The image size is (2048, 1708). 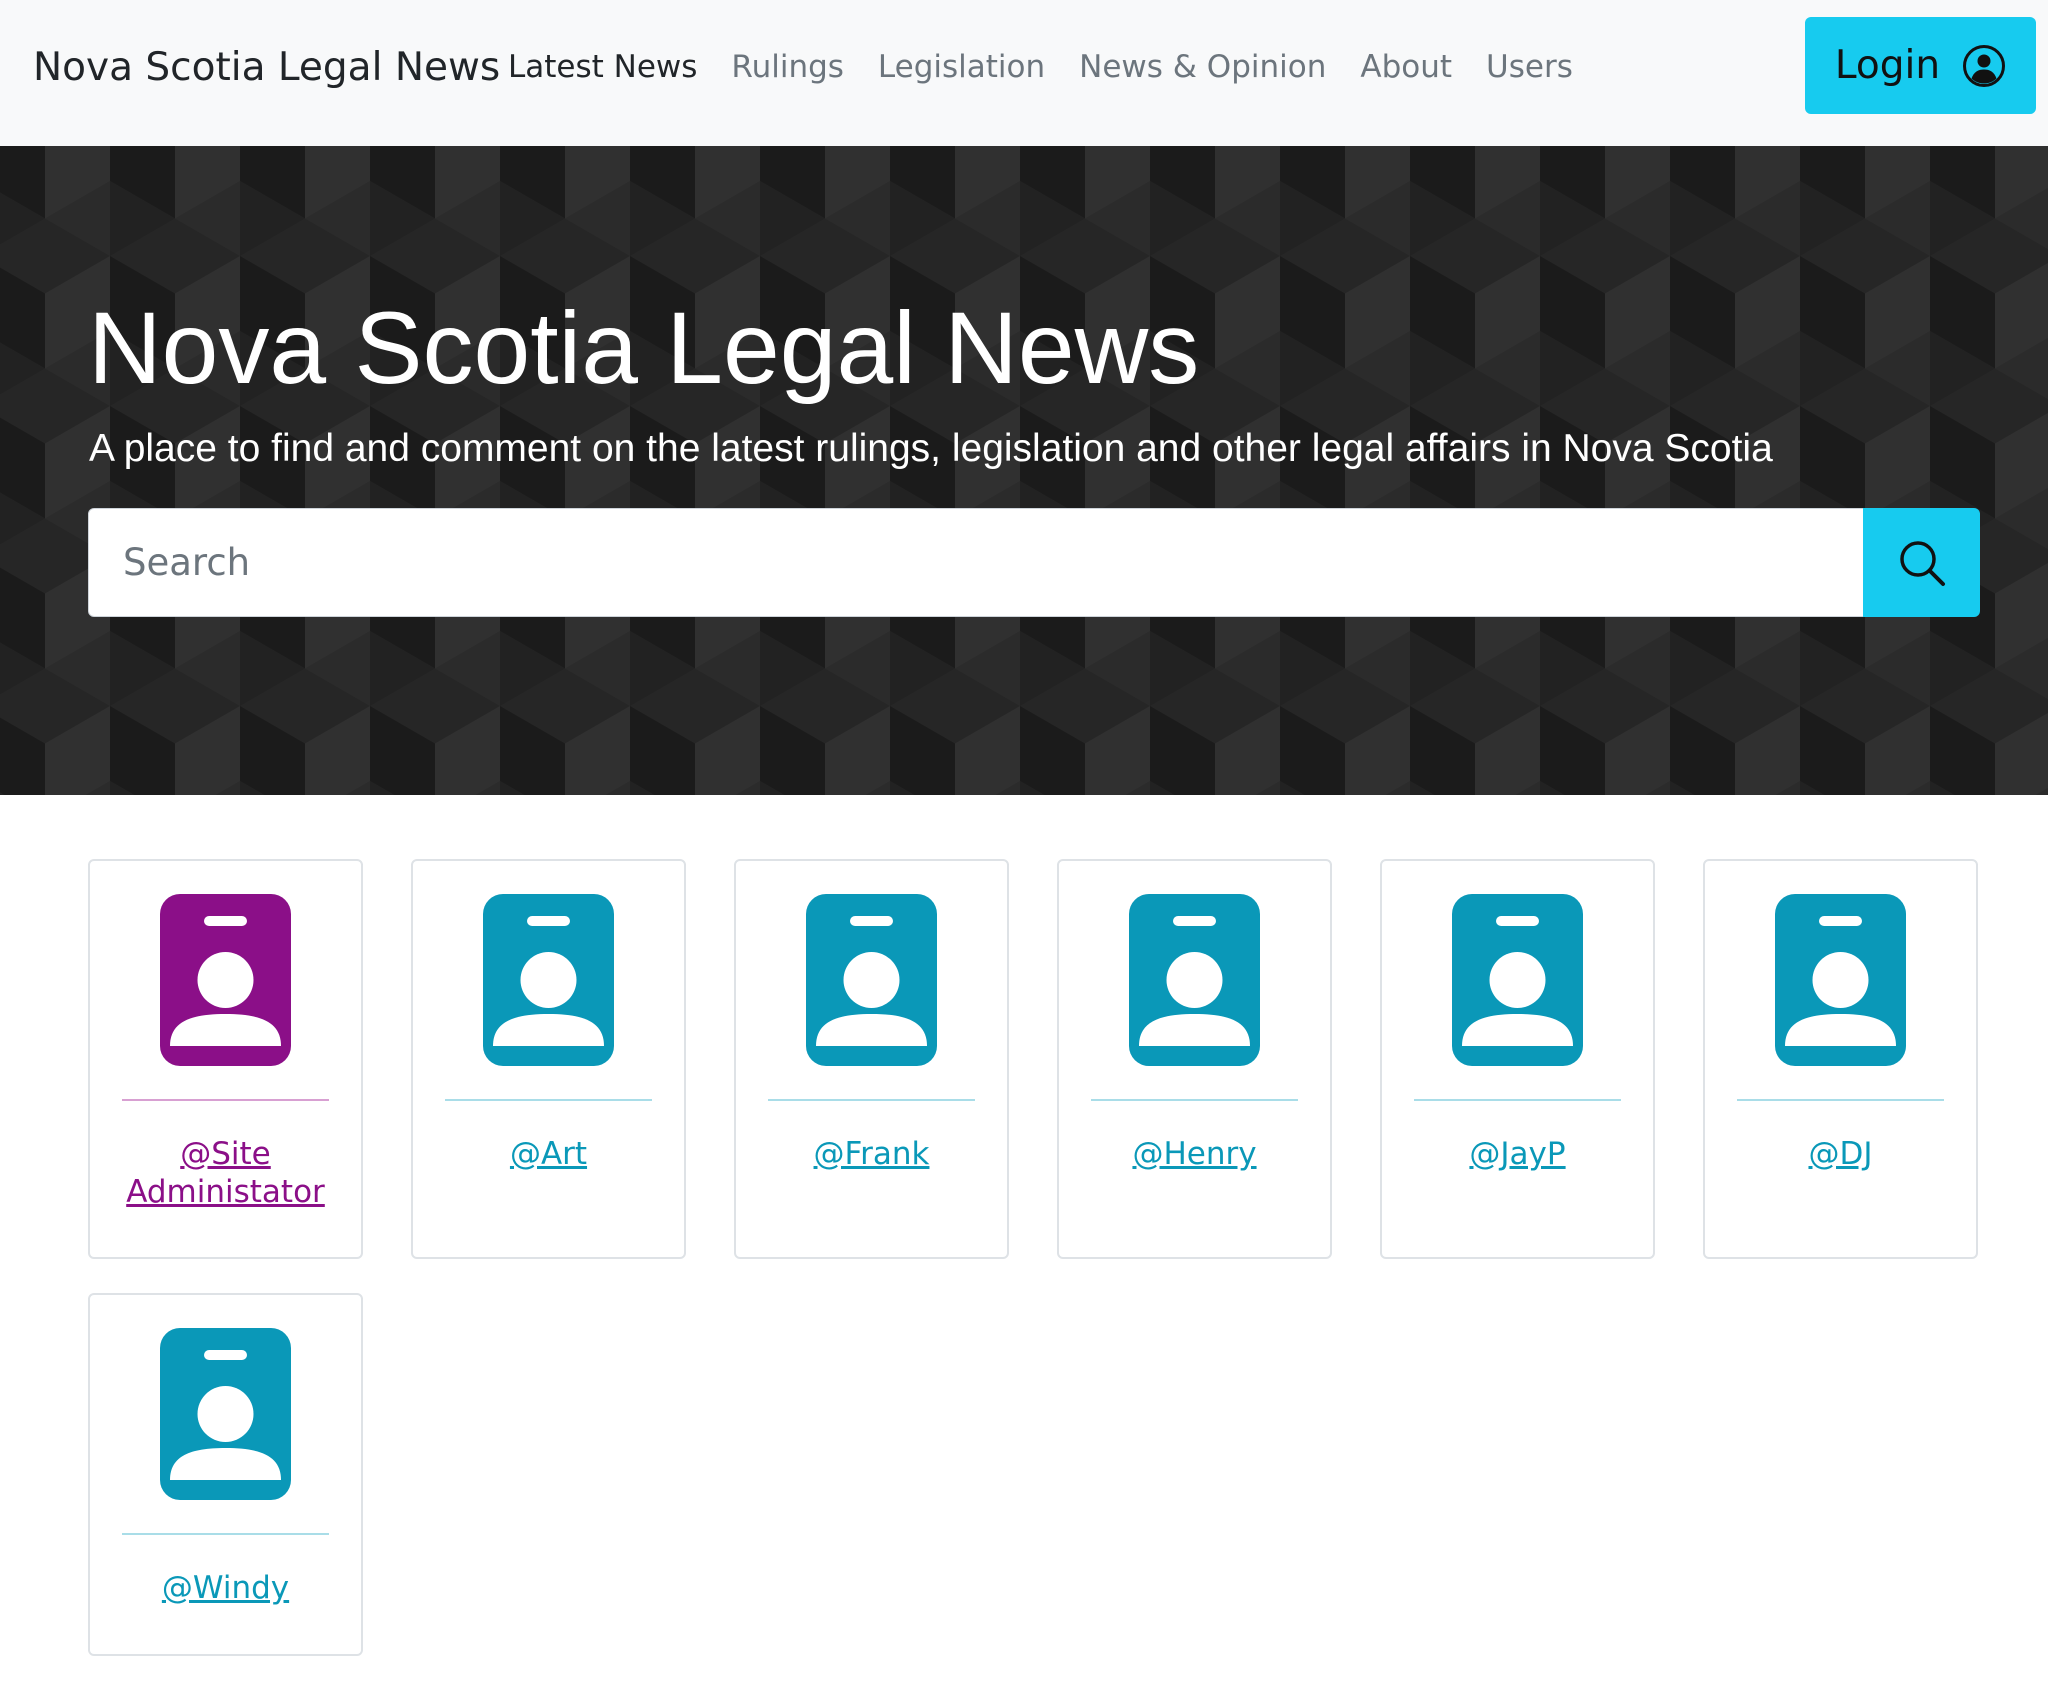 I want to click on nav-link-users: Users, so click(x=1529, y=67).